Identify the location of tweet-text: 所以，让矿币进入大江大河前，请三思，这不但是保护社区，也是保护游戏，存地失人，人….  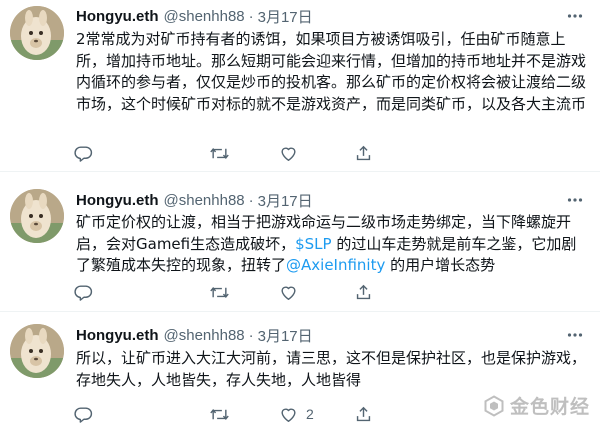
(332, 369).